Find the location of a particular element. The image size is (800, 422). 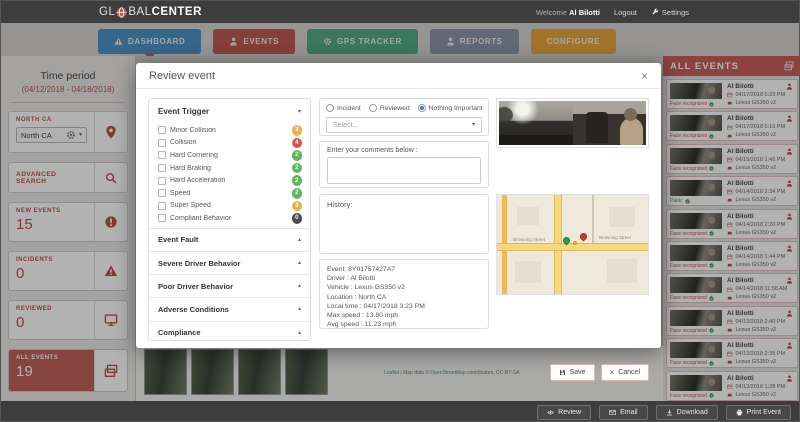

trigger-item: Hard Acceleration 2 is located at coordinates (229, 180).